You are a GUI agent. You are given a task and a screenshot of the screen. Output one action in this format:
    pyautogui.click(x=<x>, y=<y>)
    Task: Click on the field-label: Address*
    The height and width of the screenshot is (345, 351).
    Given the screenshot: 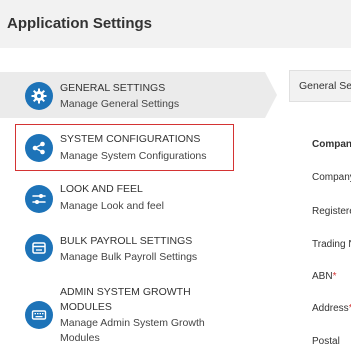 What is the action you would take?
    pyautogui.click(x=331, y=308)
    